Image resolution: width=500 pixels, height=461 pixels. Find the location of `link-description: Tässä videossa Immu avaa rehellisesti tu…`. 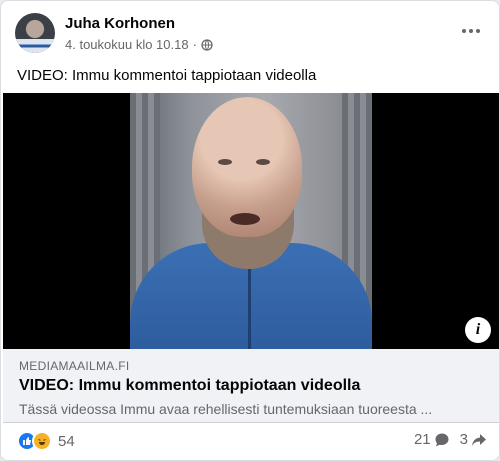

link-description: Tässä videossa Immu avaa rehellisesti tu… is located at coordinates (226, 409).